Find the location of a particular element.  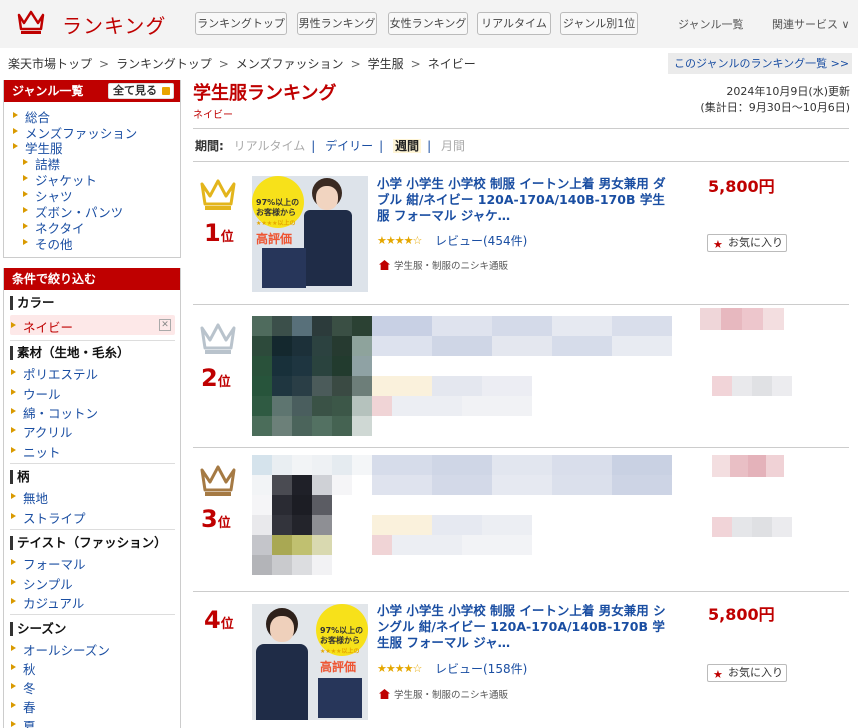

filter-item: アクリル is located at coordinates (41, 431).